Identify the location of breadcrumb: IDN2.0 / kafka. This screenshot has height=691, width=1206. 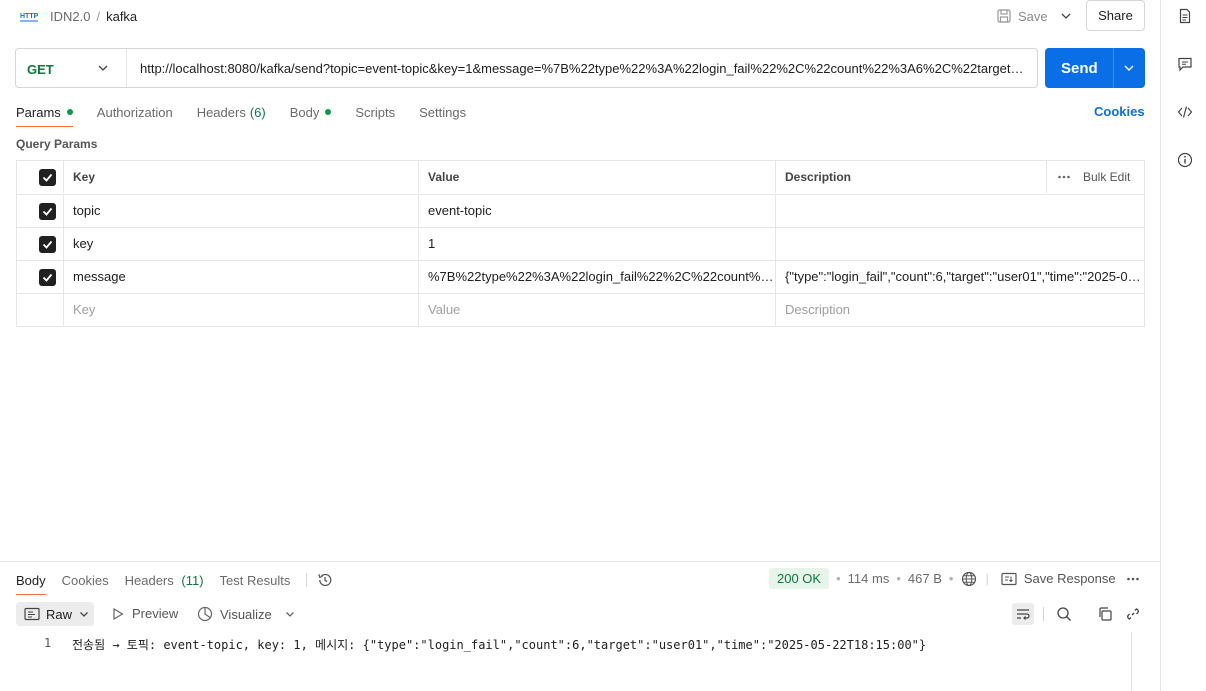
(93, 16).